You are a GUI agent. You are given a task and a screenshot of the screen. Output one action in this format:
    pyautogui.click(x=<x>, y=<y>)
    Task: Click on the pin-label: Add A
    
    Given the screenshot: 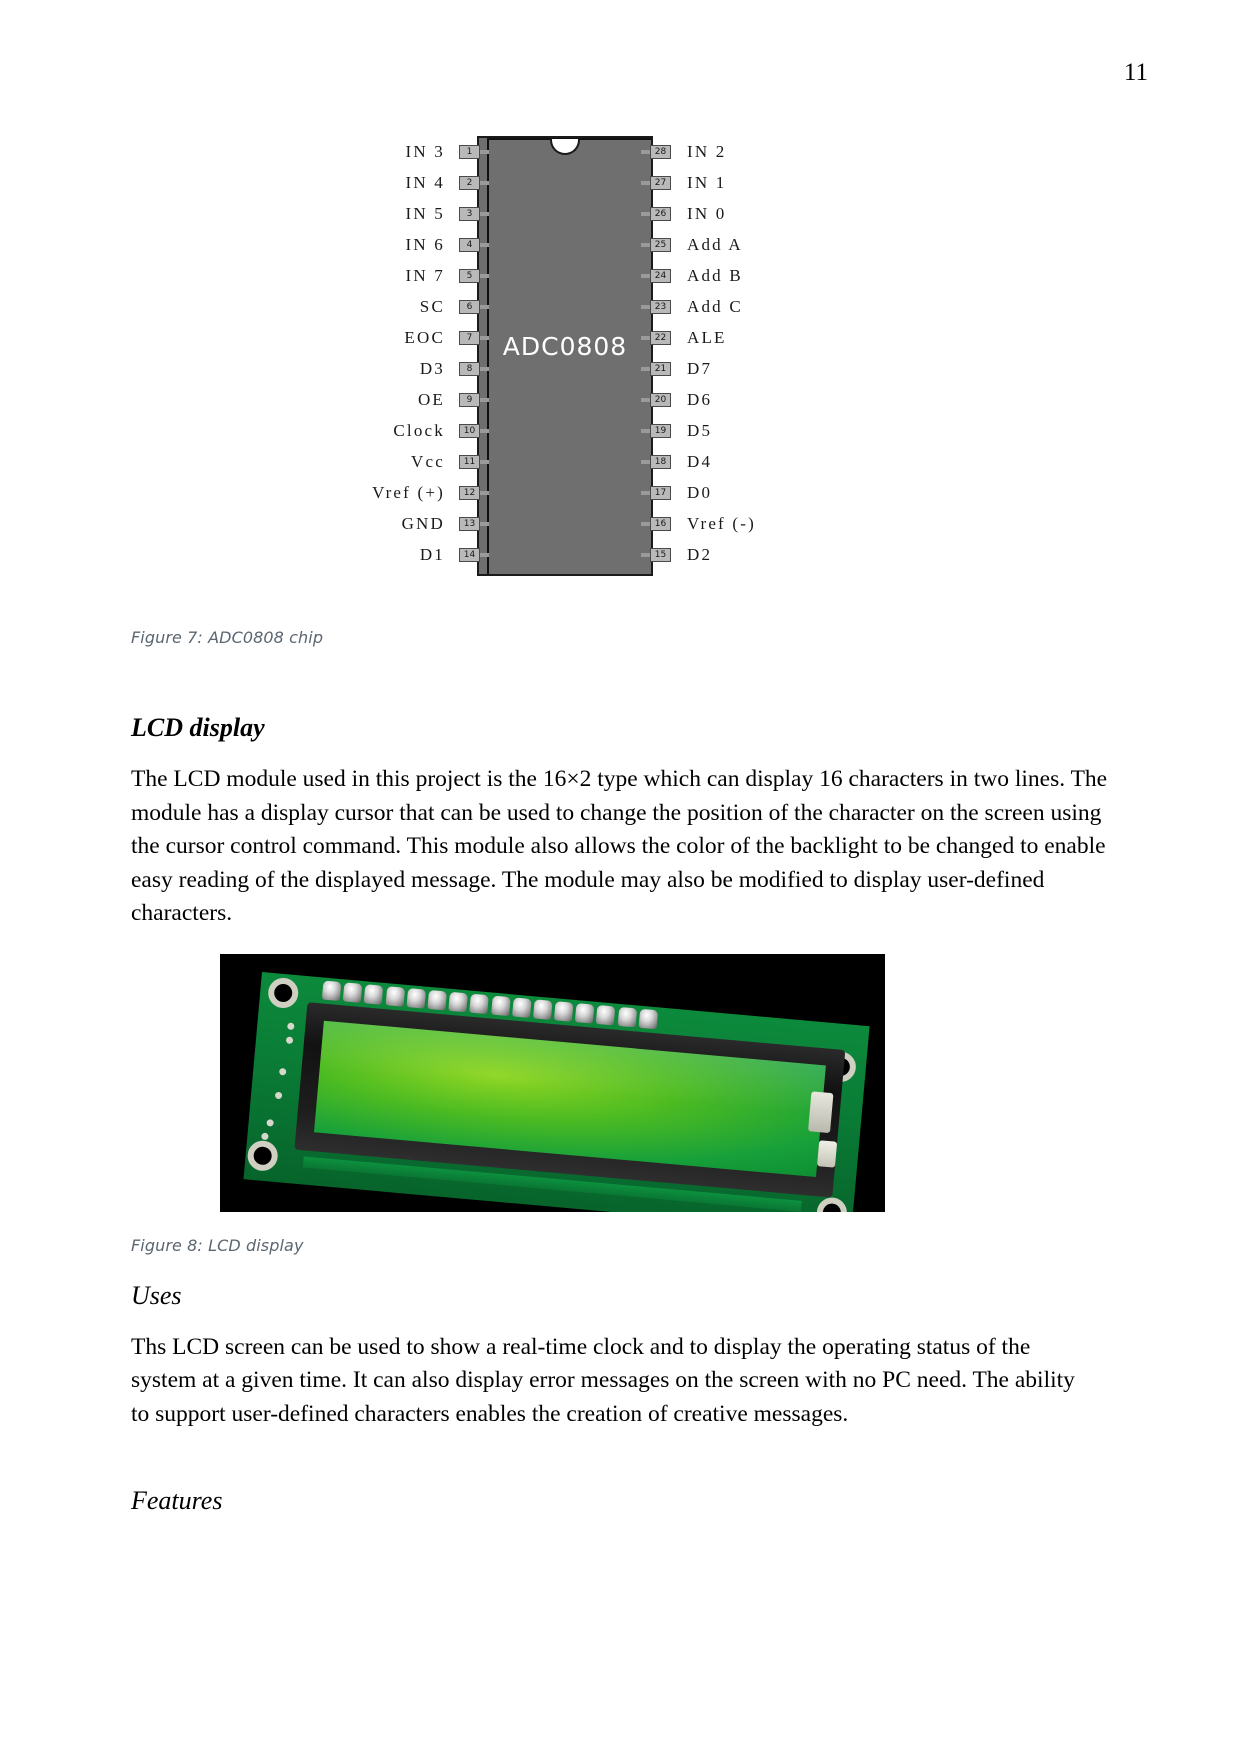 What is the action you would take?
    pyautogui.click(x=715, y=244)
    